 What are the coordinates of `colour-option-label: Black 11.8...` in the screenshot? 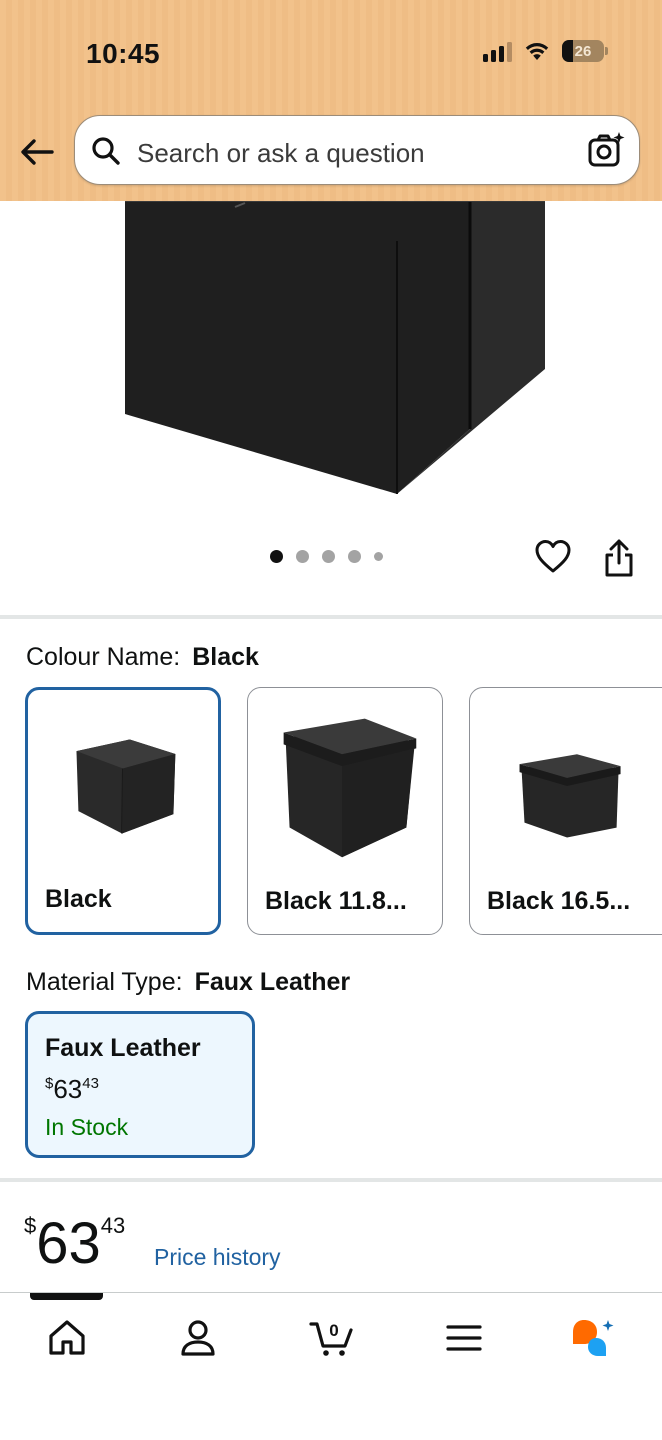 It's located at (336, 901).